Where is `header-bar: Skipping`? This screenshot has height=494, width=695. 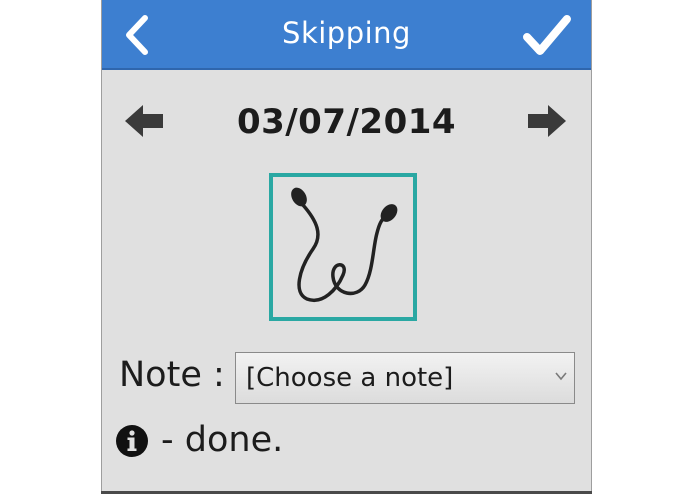 header-bar: Skipping is located at coordinates (346, 35).